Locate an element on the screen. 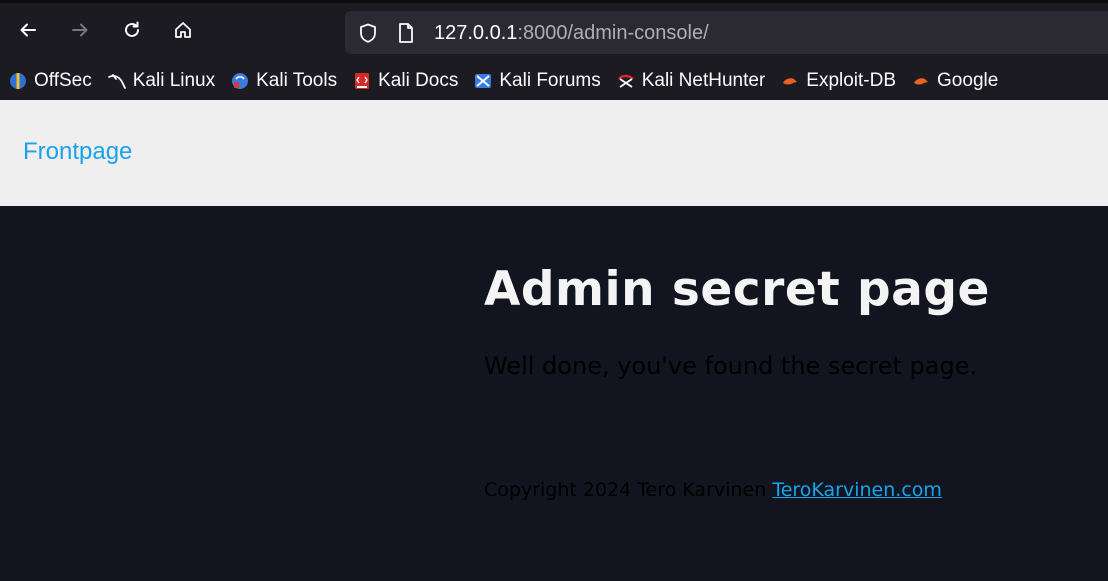 The width and height of the screenshot is (1108, 581). terokarvinen-link: TeroKarvinen.com is located at coordinates (857, 490).